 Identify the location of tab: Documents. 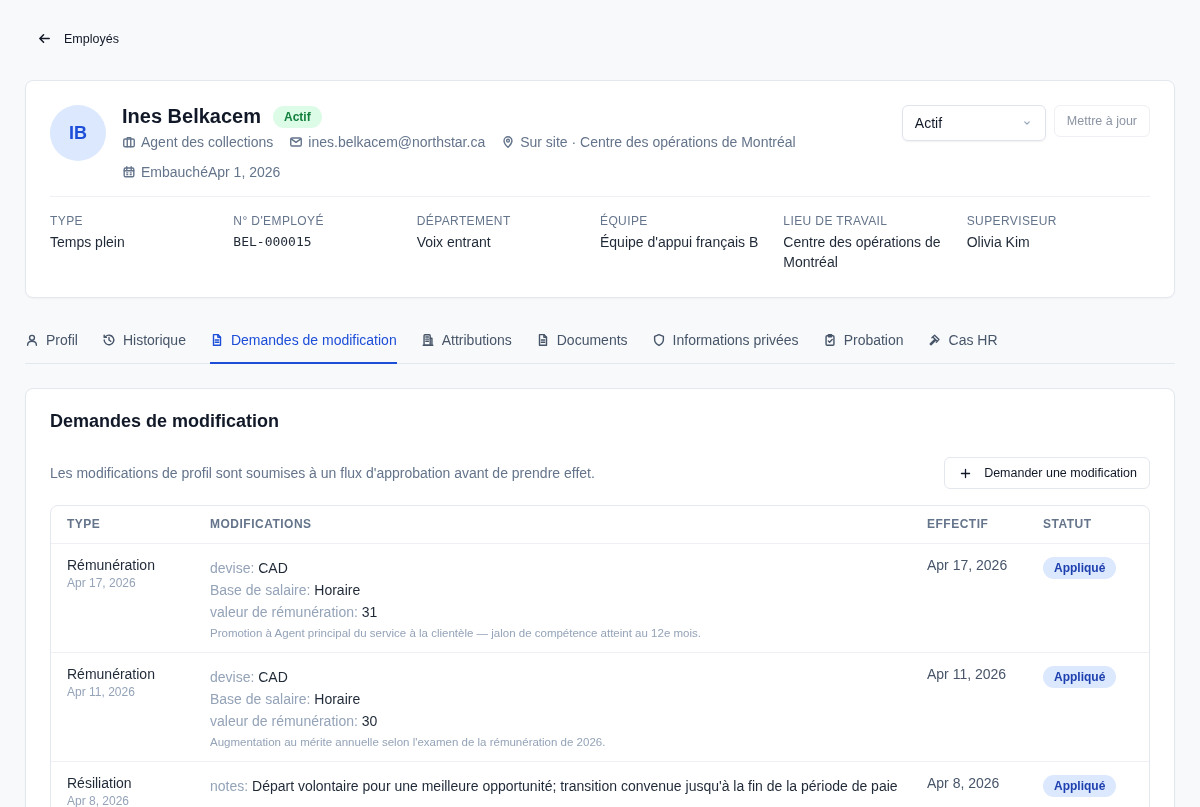
(581, 348).